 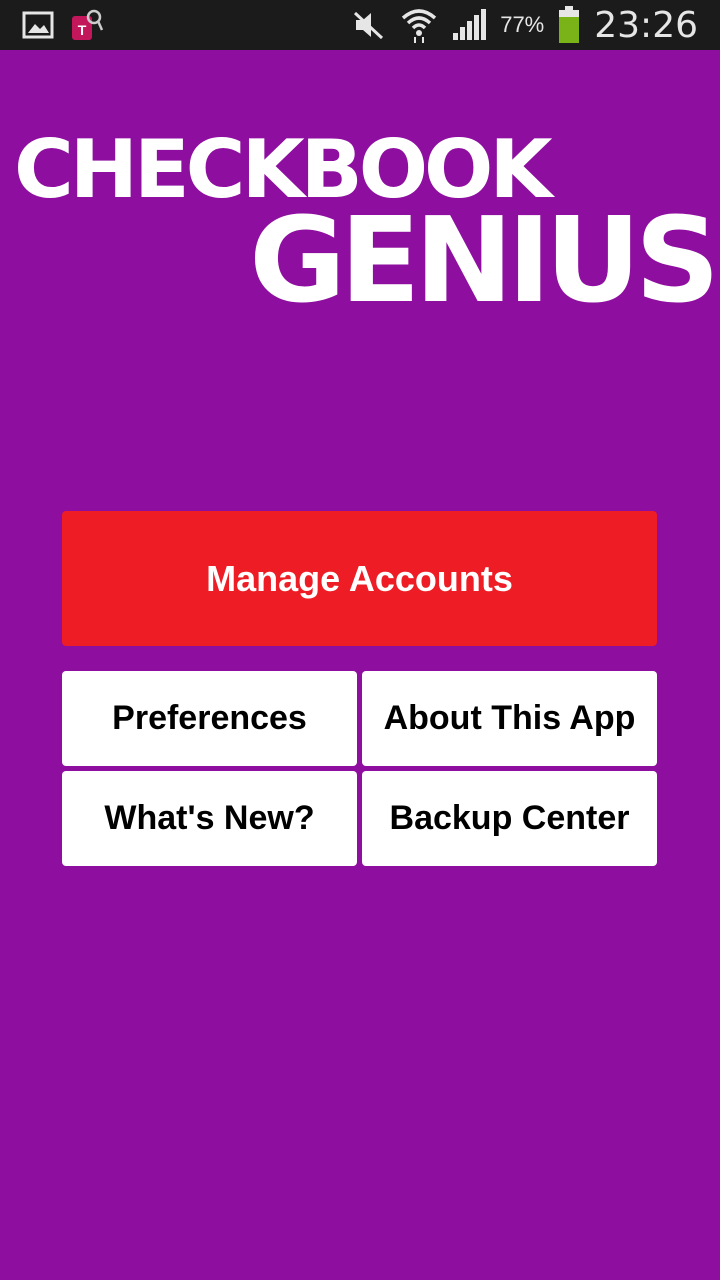 What do you see at coordinates (509, 818) in the screenshot?
I see `backup-center-button: Backup Center` at bounding box center [509, 818].